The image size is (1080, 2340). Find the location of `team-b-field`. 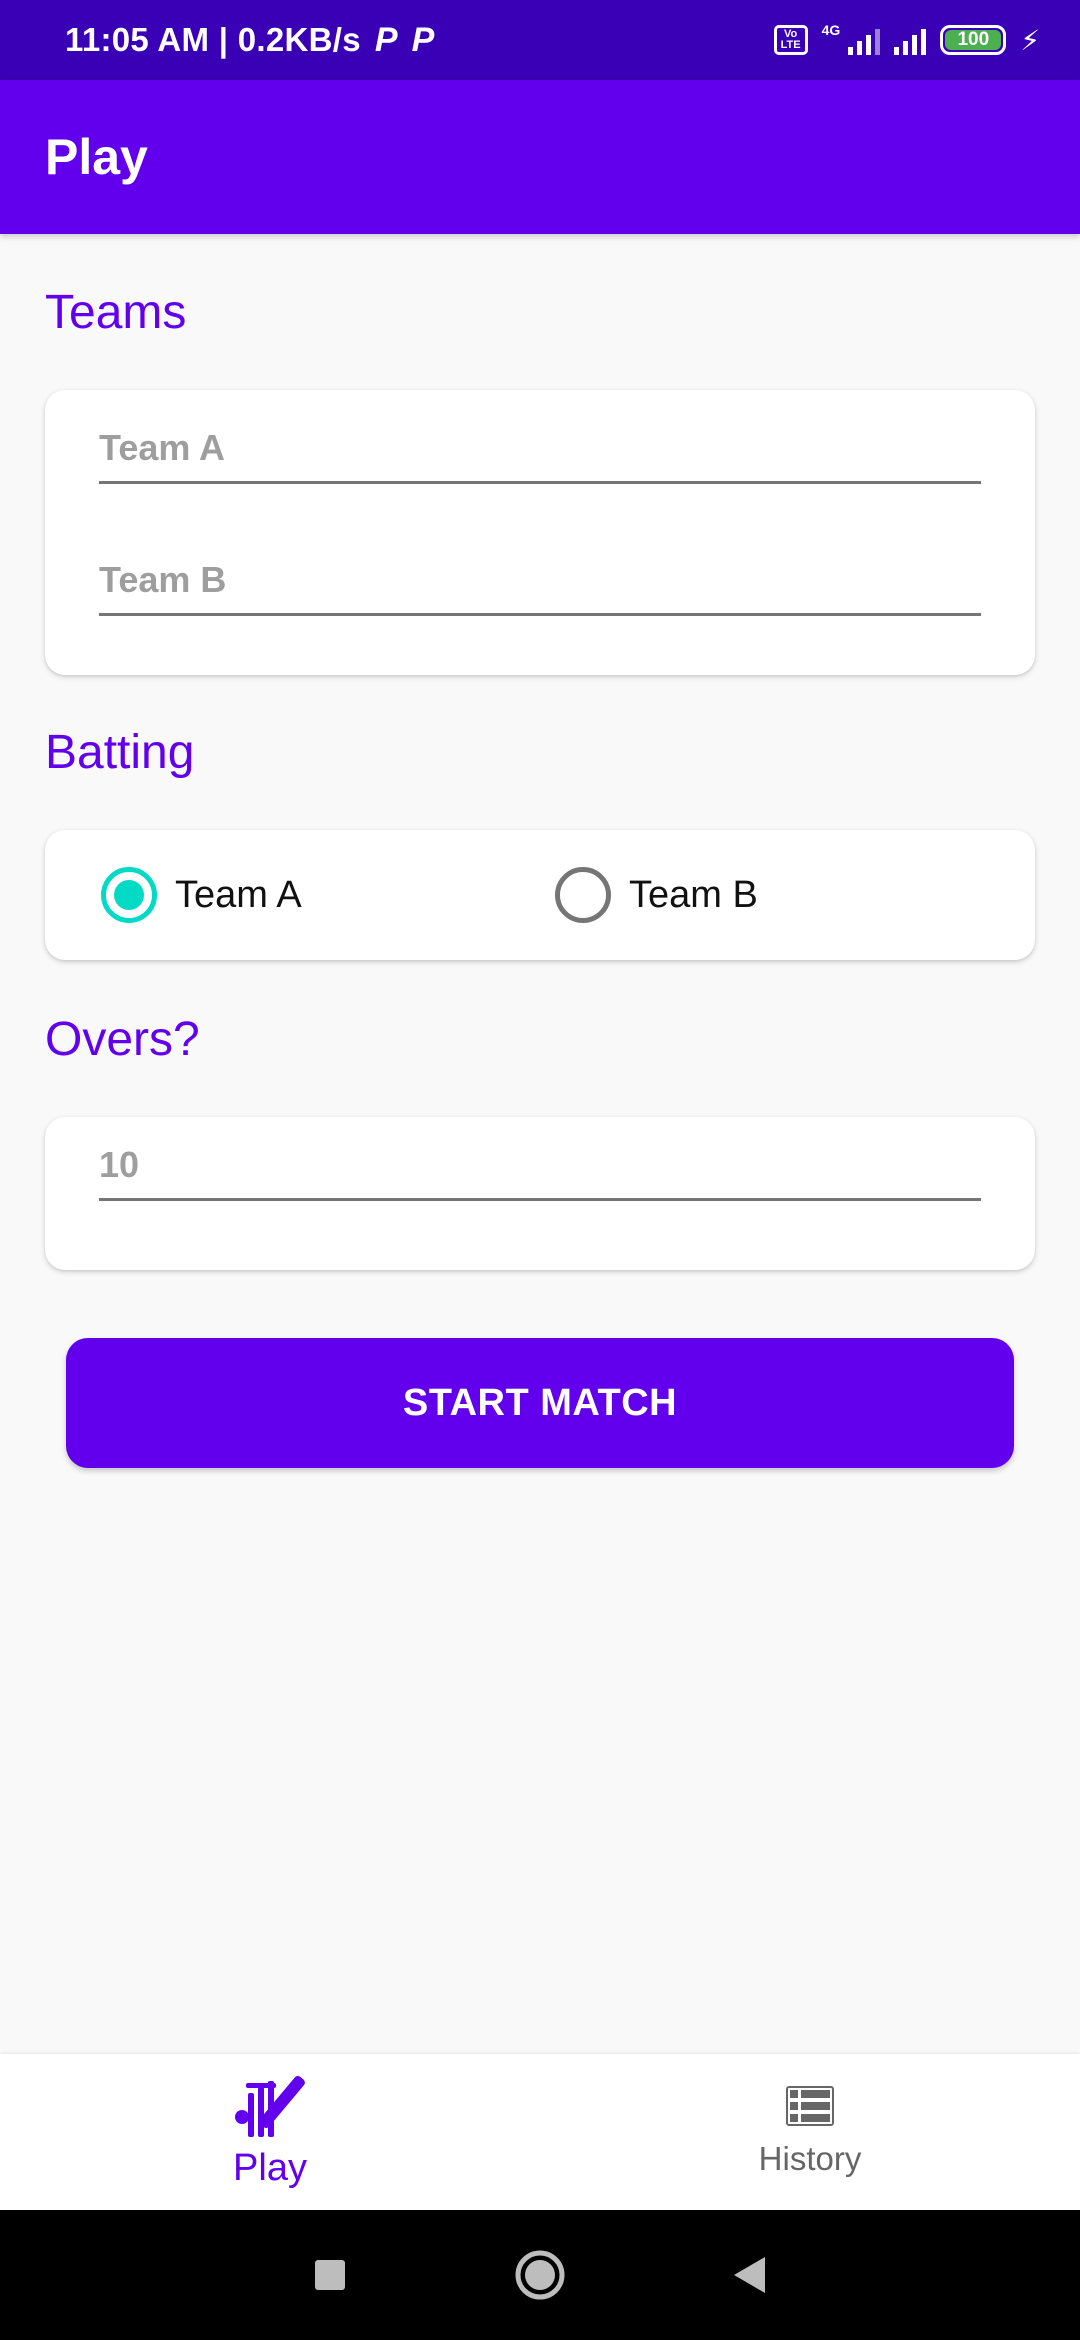

team-b-field is located at coordinates (540, 581).